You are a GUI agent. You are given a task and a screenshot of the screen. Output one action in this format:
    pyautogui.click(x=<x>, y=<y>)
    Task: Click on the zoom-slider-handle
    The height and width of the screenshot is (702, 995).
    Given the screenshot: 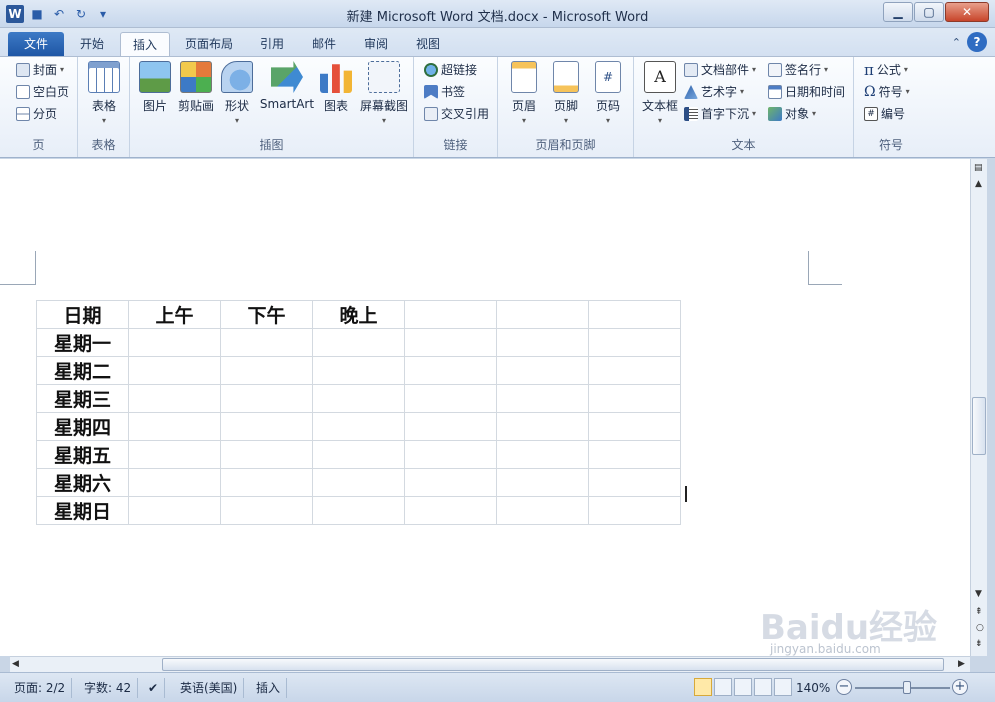 What is the action you would take?
    pyautogui.click(x=907, y=687)
    